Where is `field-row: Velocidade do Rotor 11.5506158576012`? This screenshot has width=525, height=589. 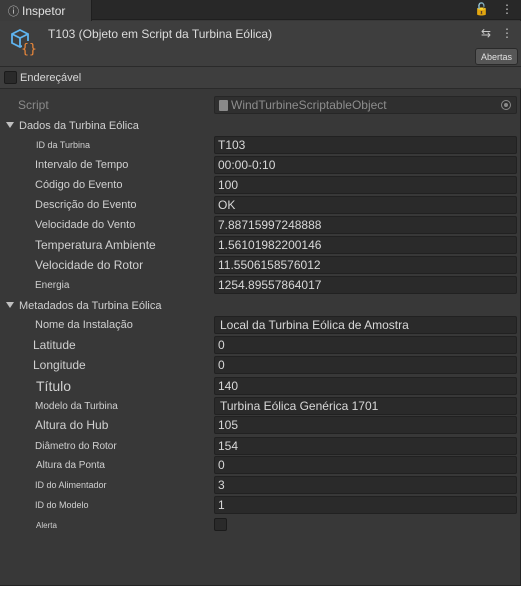 field-row: Velocidade do Rotor 11.5506158576012 is located at coordinates (260, 265).